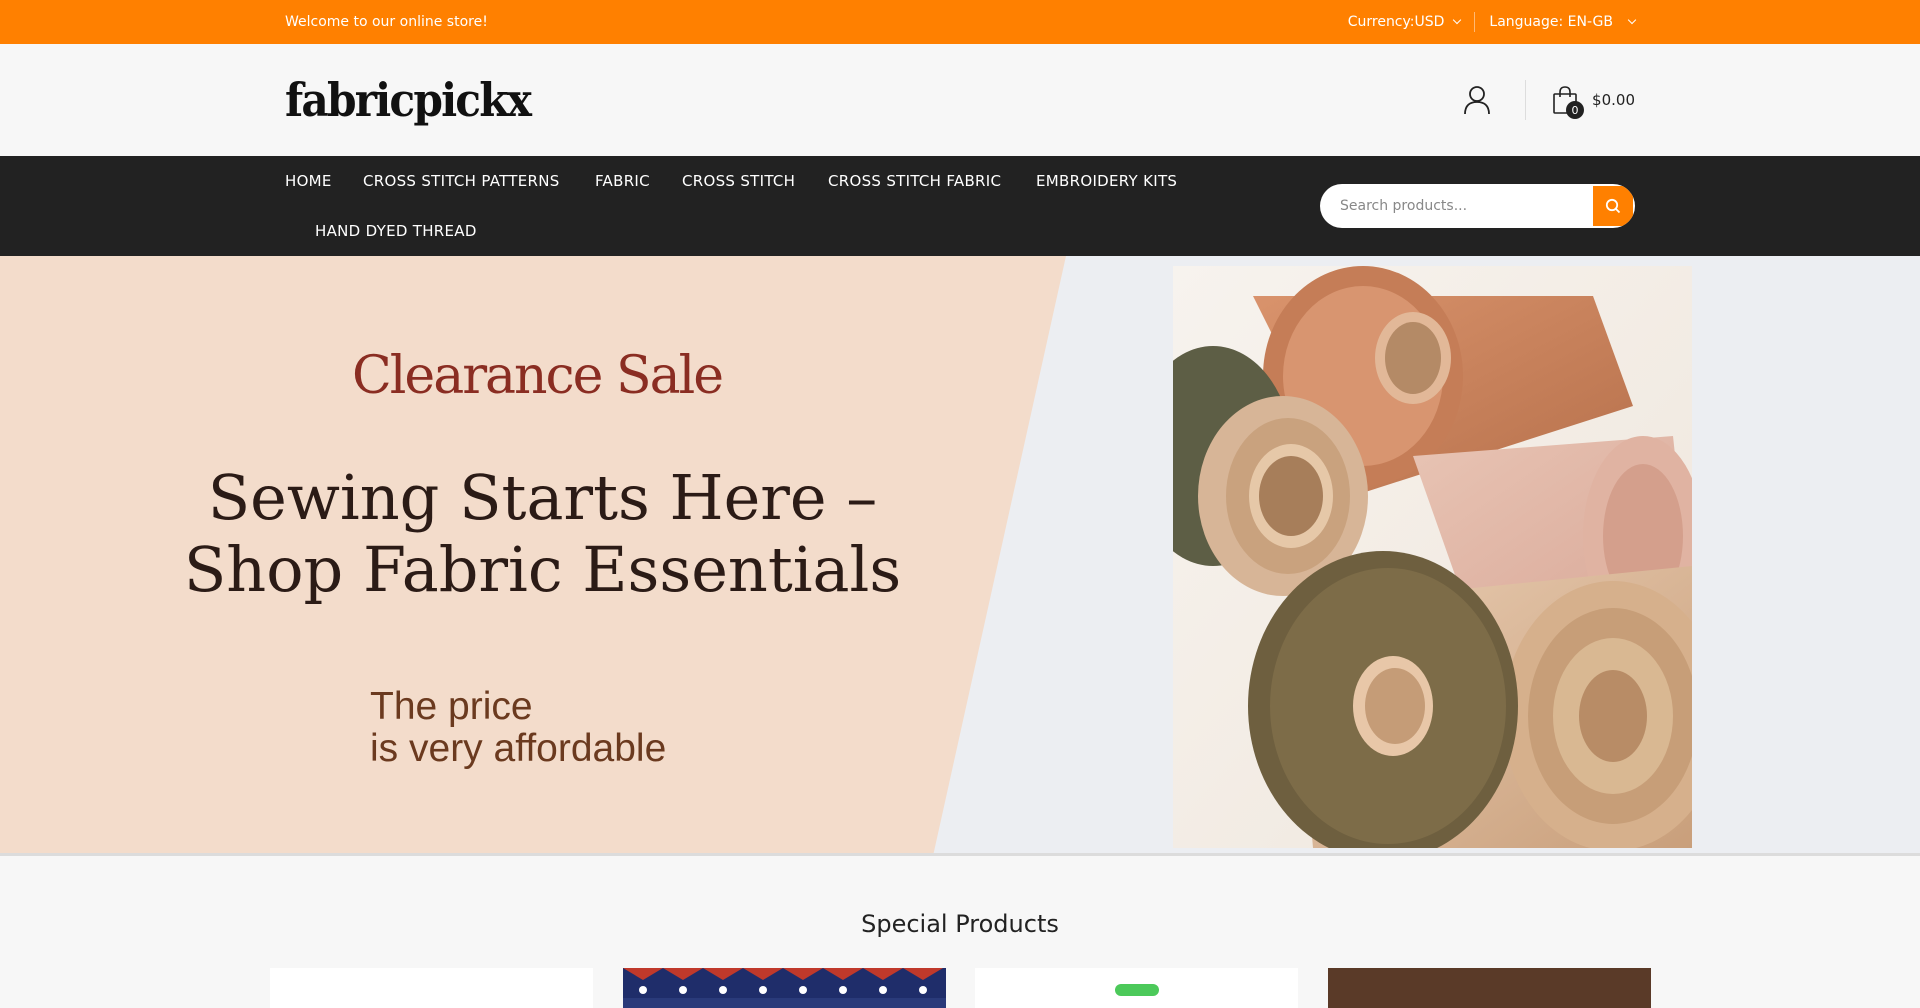 Image resolution: width=1920 pixels, height=1008 pixels. Describe the element at coordinates (914, 181) in the screenshot. I see `nav-item-cross-stitch-fabric: CROSS STITCH FABRIC` at that location.